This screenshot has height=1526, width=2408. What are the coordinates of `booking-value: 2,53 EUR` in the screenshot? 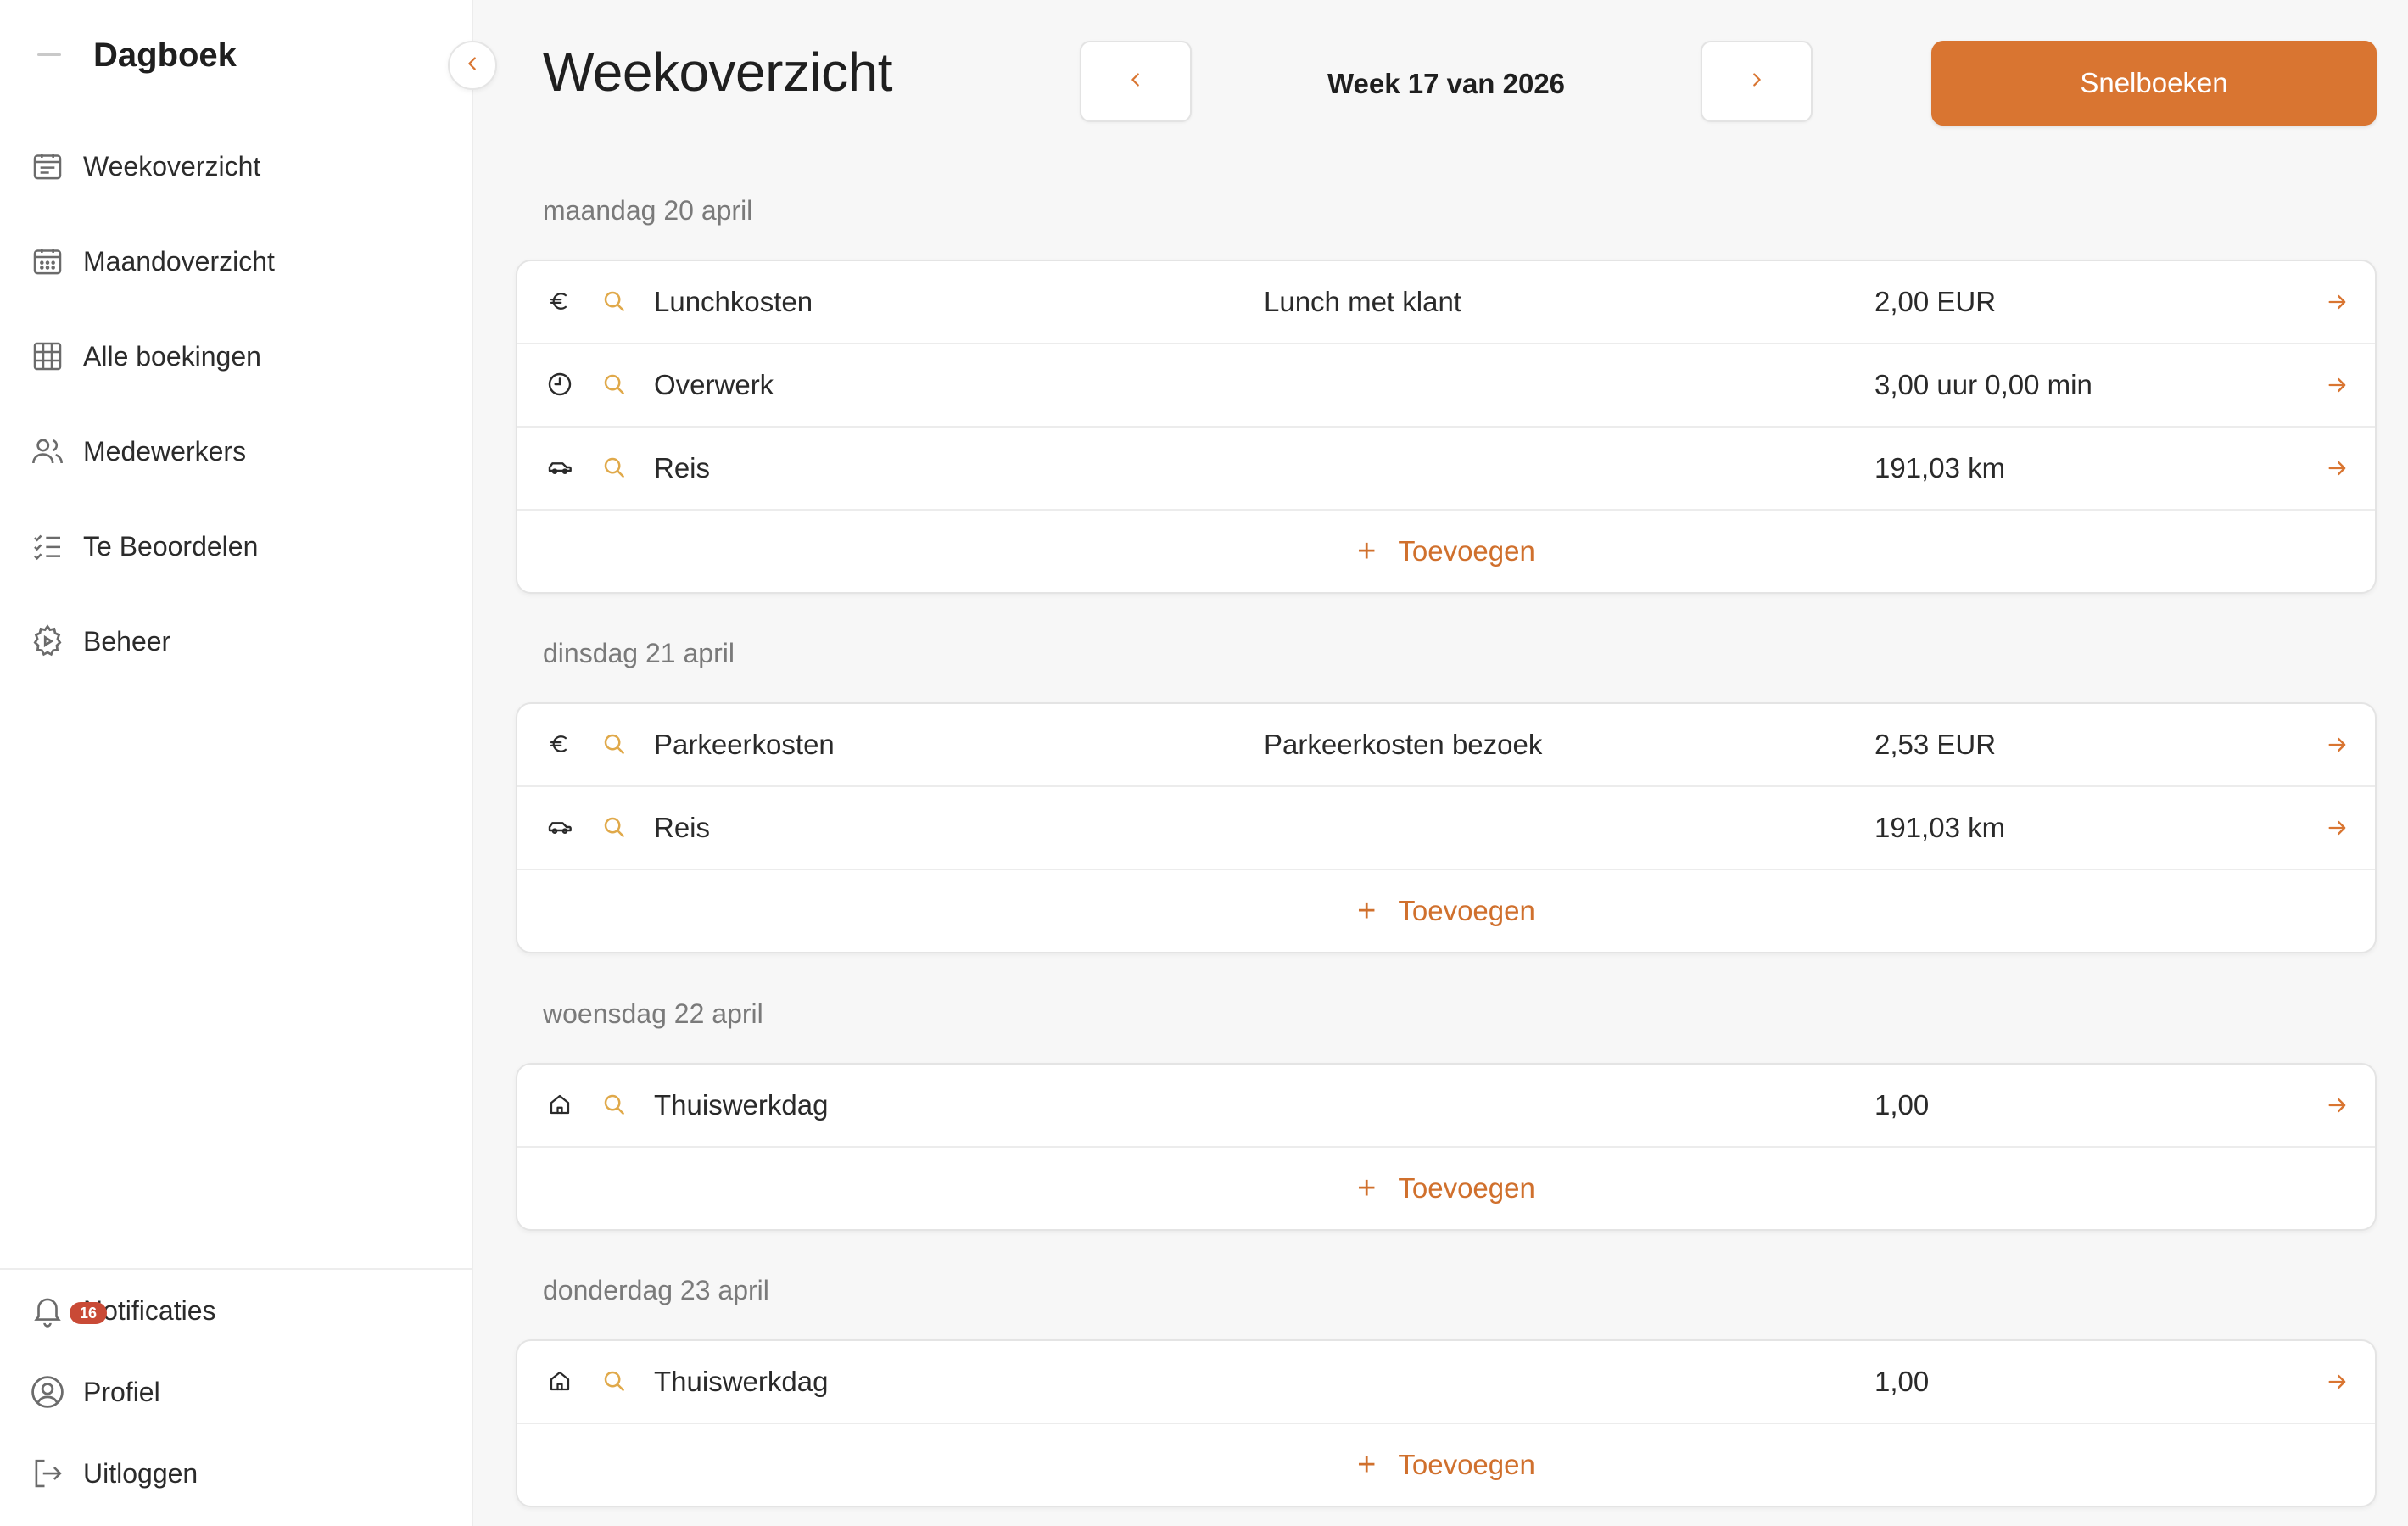 It's located at (1935, 744).